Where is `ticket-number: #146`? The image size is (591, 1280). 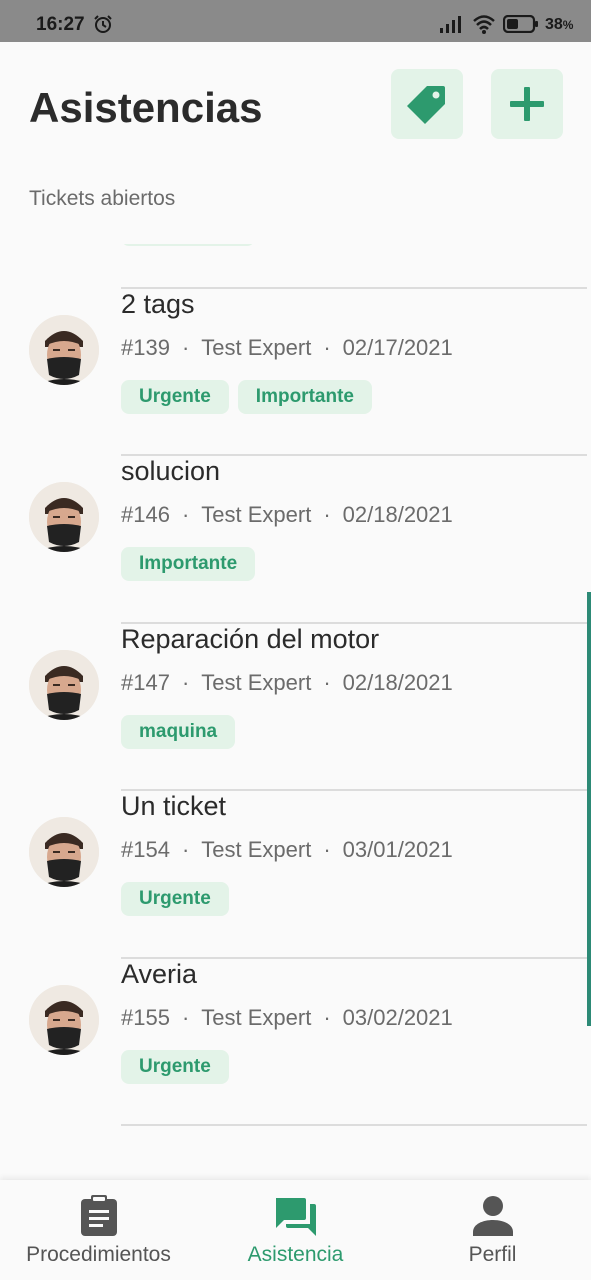
ticket-number: #146 is located at coordinates (145, 514).